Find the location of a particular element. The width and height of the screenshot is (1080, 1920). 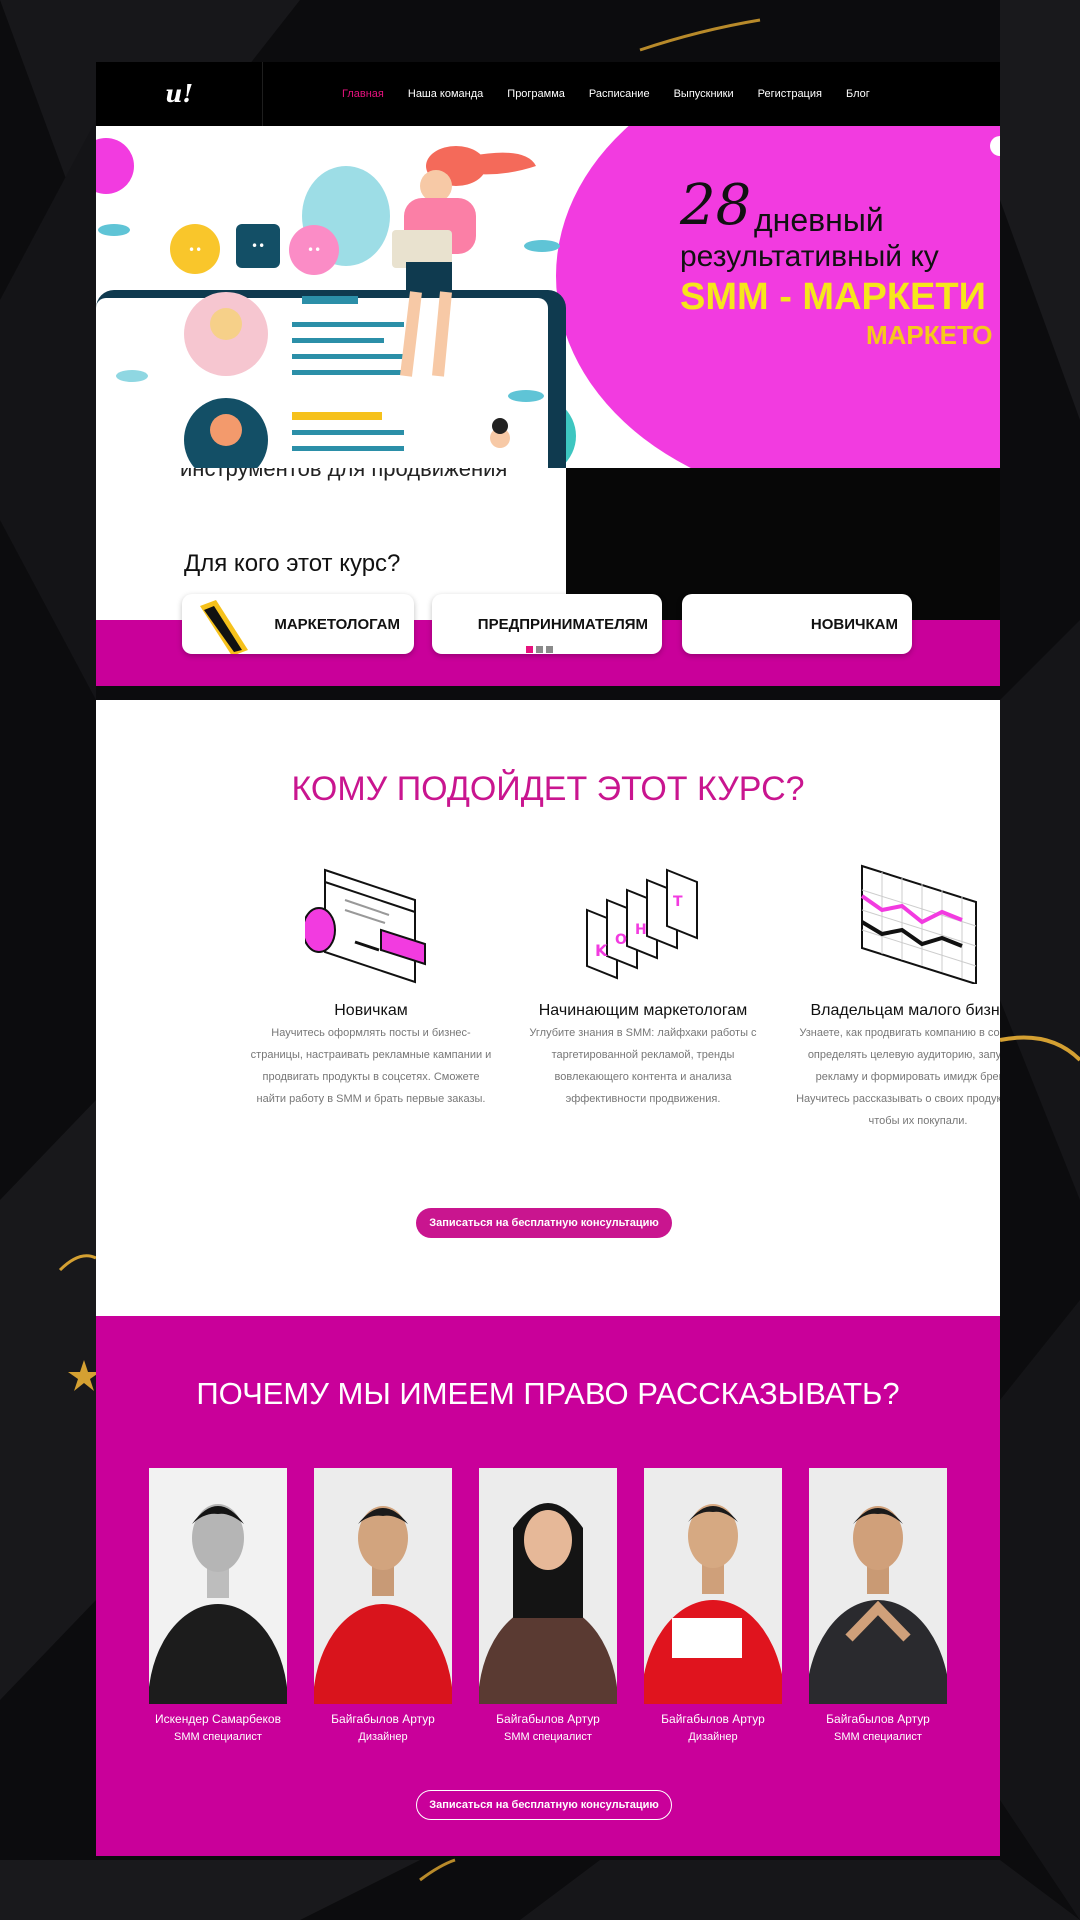

description-line: таргетированной рекламой, тренды is located at coordinates (643, 1055).